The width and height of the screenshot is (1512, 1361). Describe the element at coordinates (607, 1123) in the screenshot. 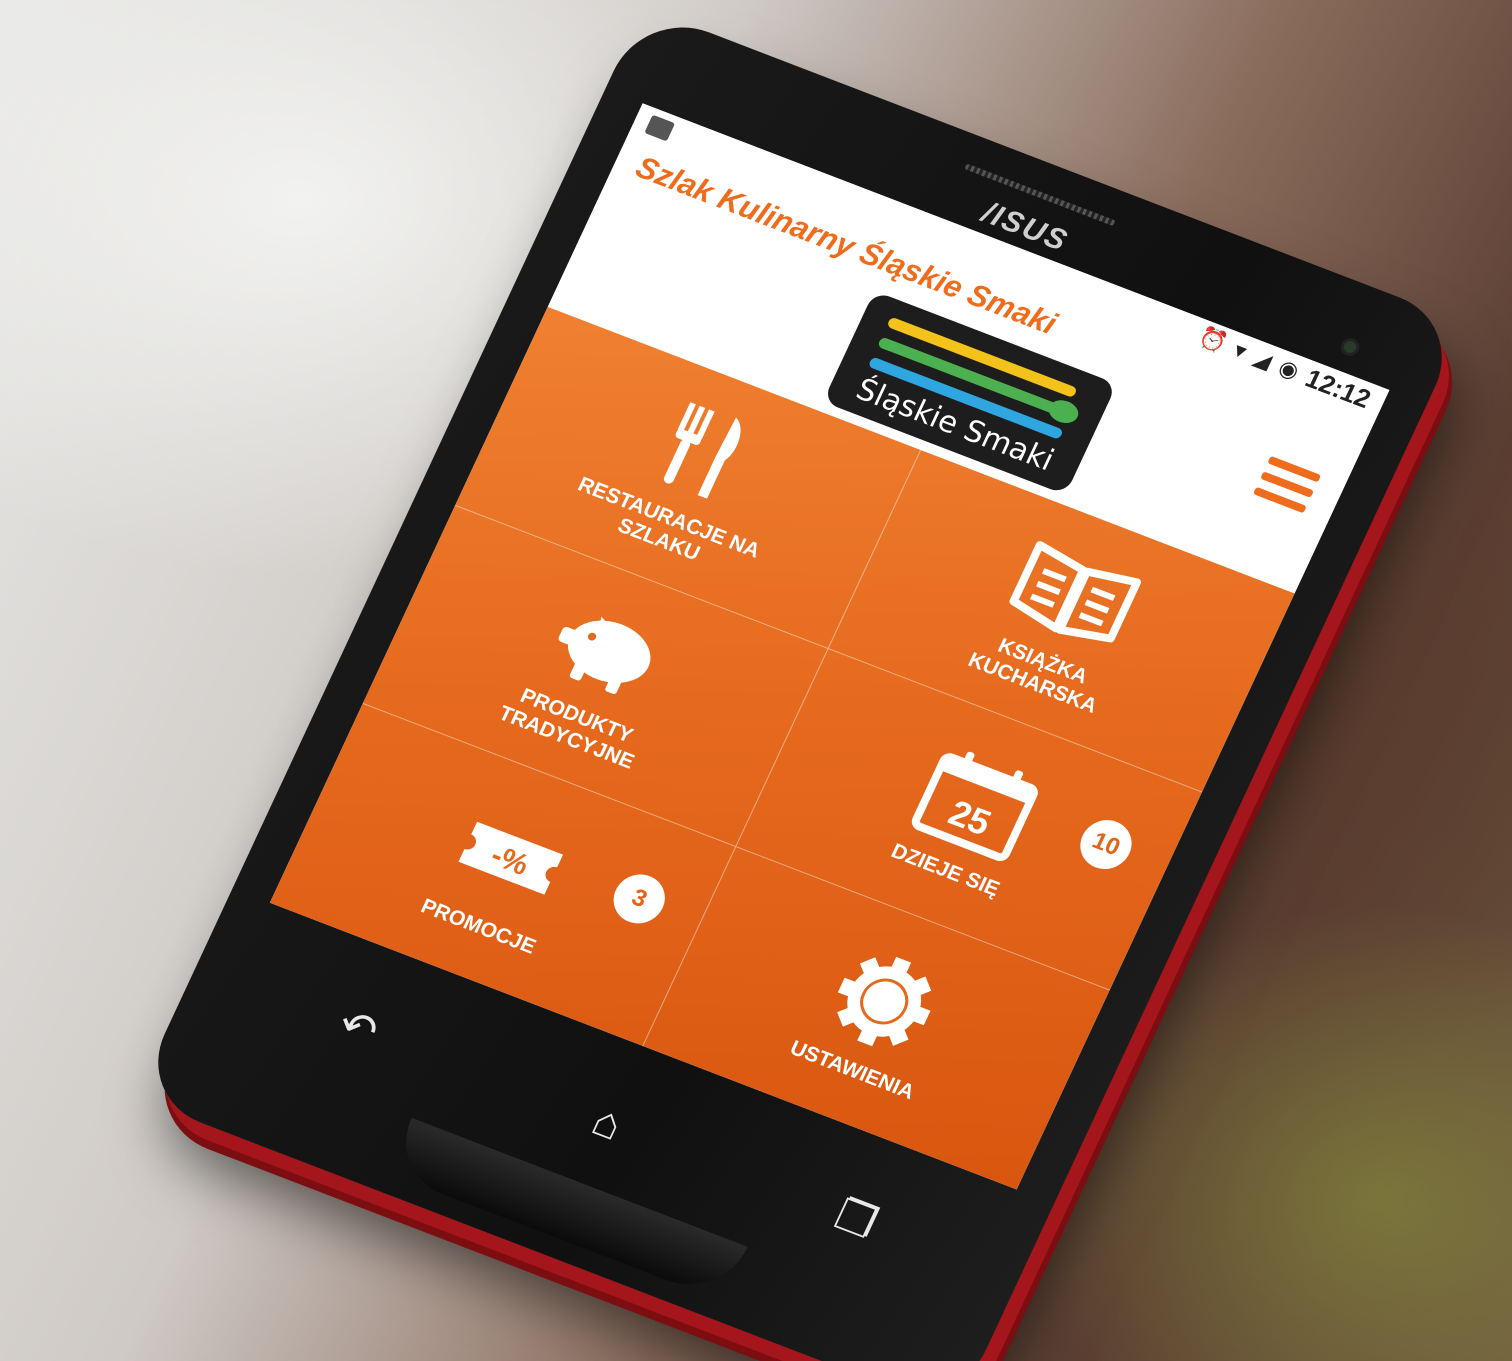

I see `home-button: ⌂` at that location.